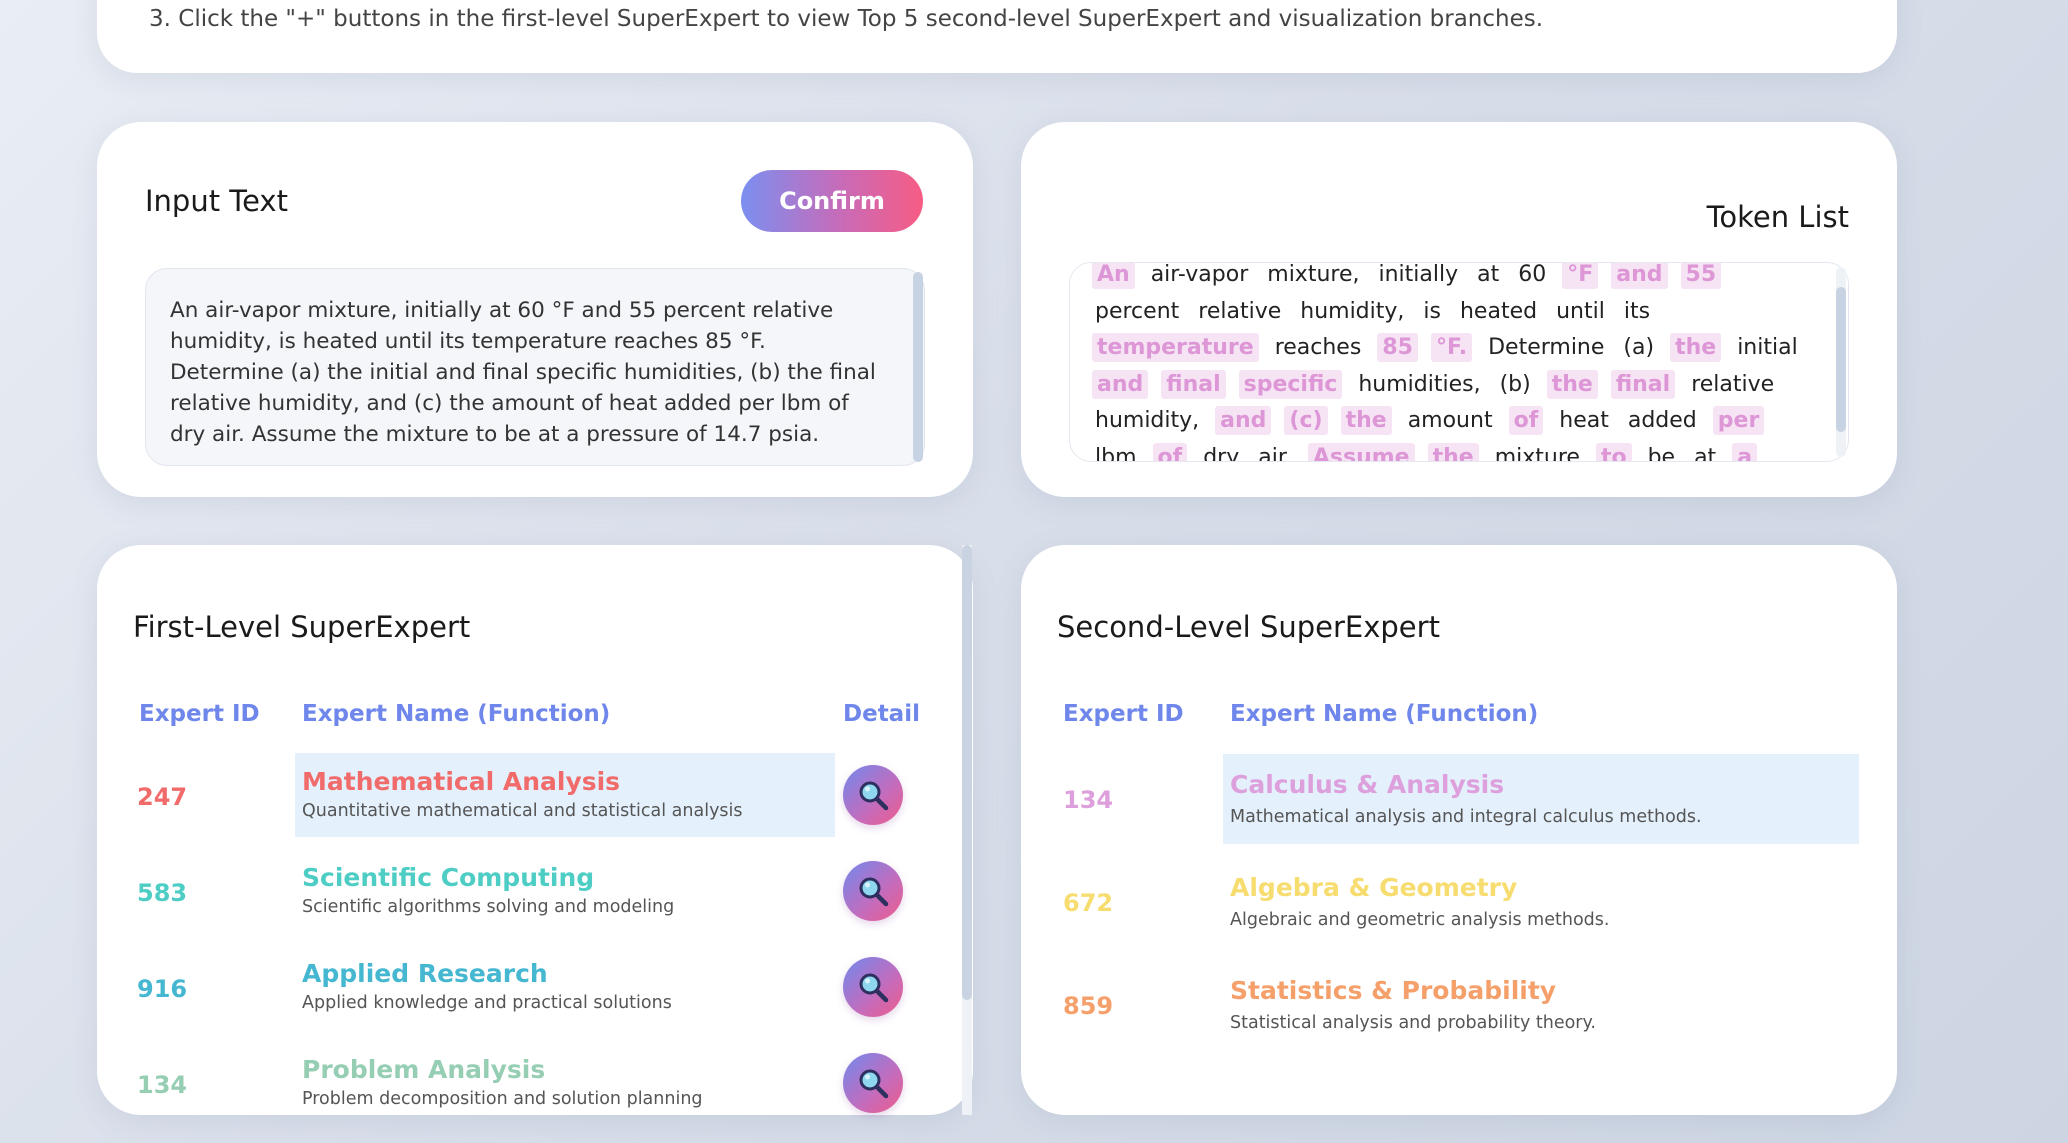 The width and height of the screenshot is (2068, 1143). I want to click on token: until, so click(1580, 311).